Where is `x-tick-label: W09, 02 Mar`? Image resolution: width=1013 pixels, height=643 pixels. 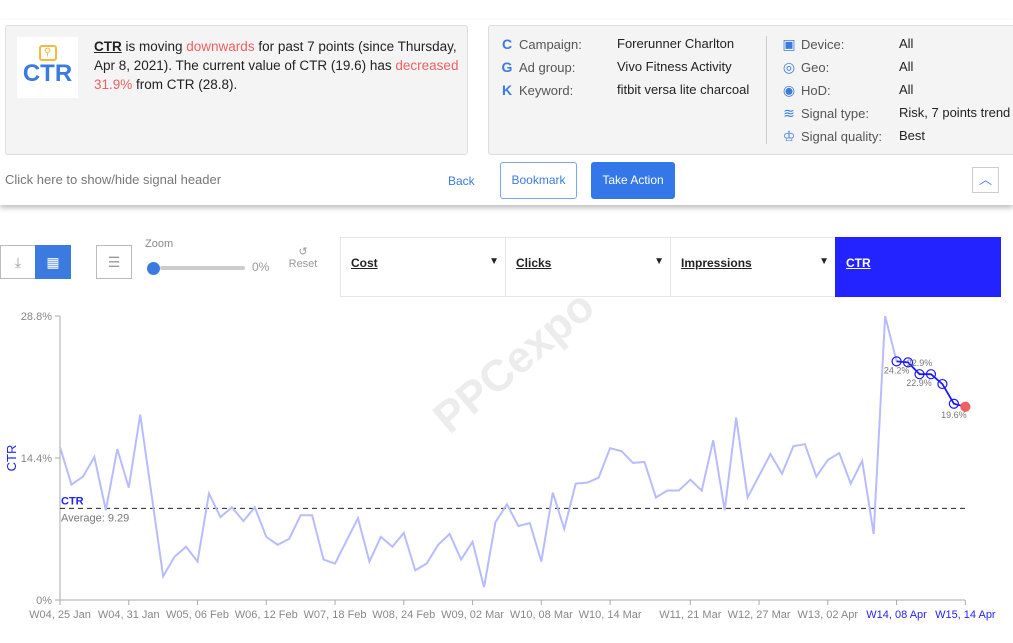 x-tick-label: W09, 02 Mar is located at coordinates (472, 615).